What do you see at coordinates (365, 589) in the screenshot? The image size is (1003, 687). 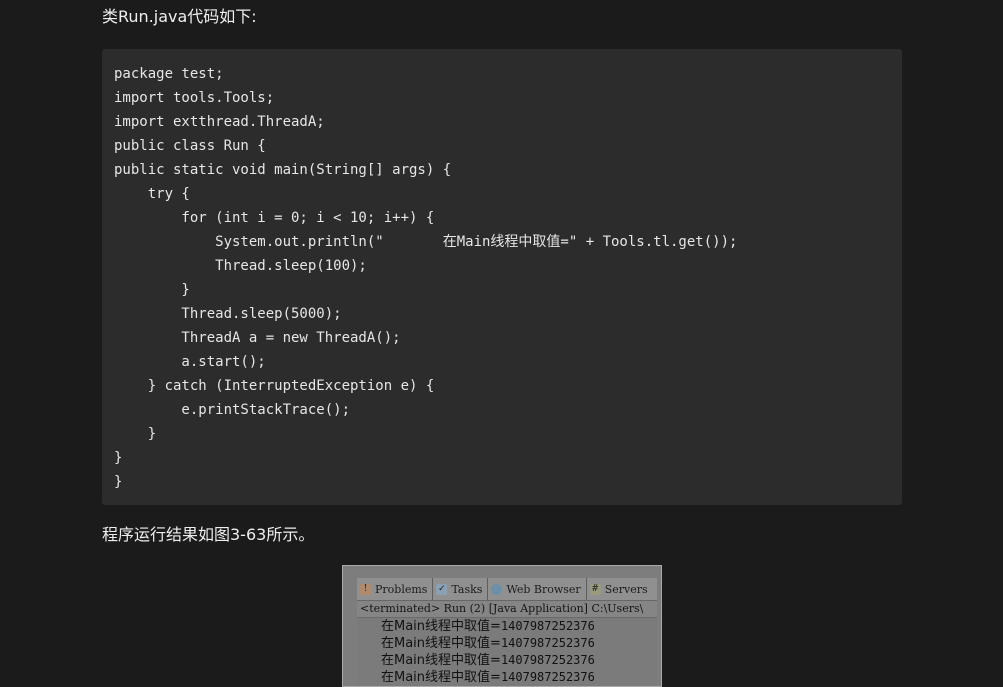 I see `problems-icon: !` at bounding box center [365, 589].